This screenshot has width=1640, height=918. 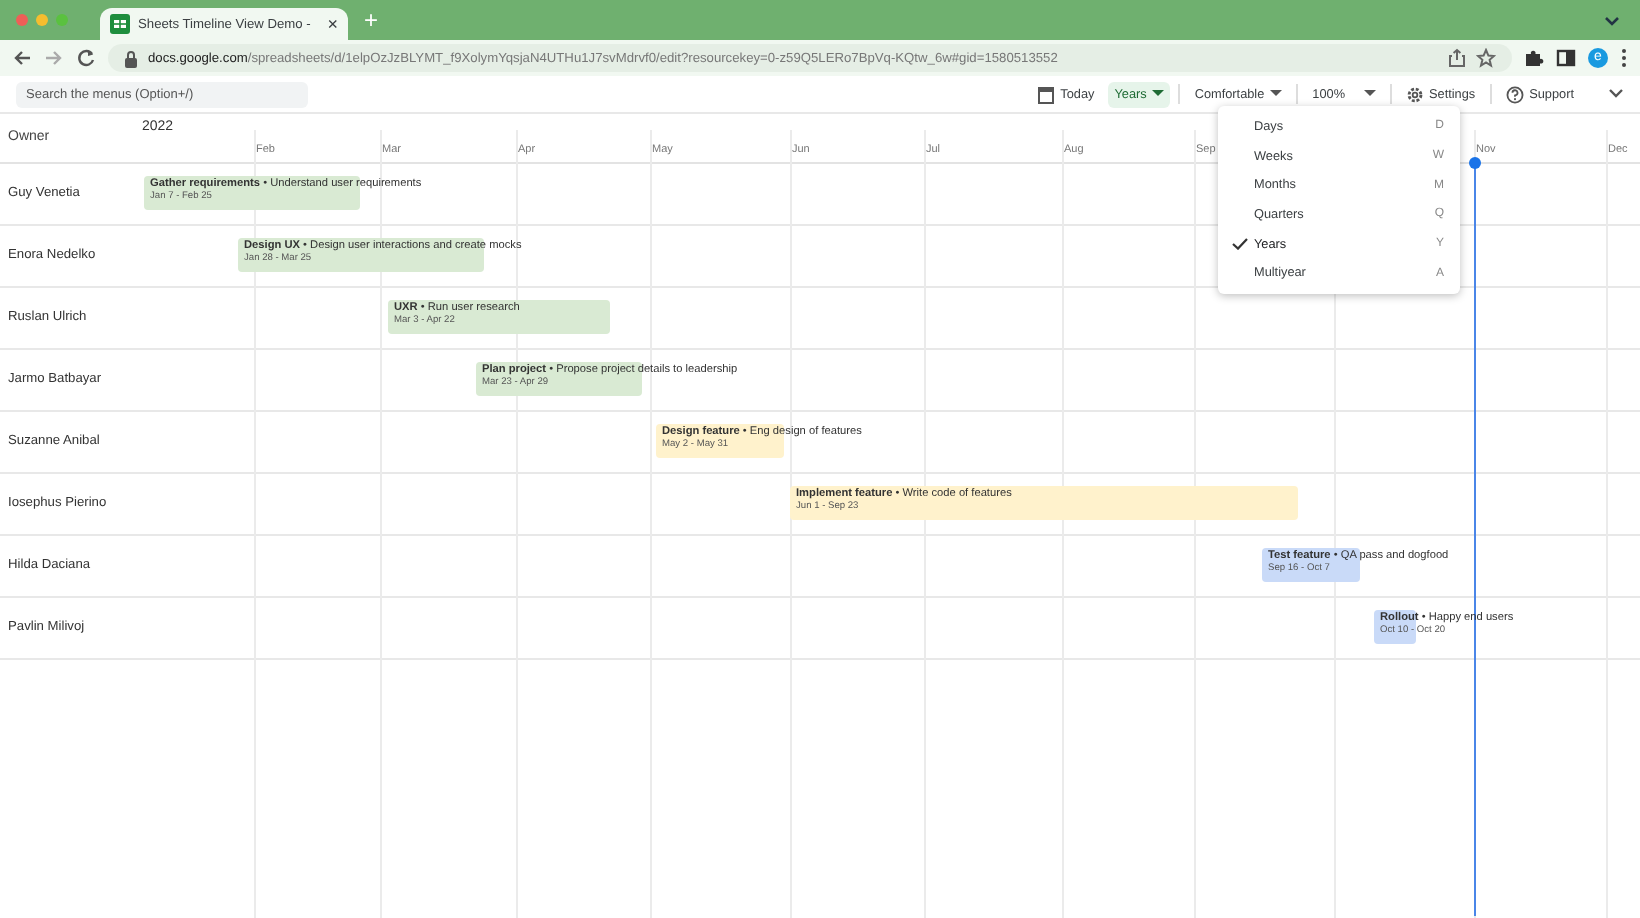 I want to click on share-icon, so click(x=1457, y=58).